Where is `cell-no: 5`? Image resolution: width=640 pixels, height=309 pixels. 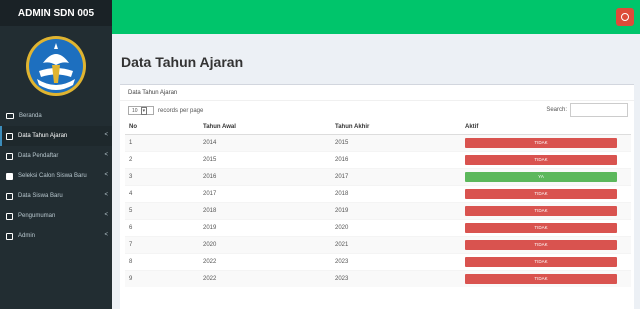
cell-no: 5 is located at coordinates (162, 210).